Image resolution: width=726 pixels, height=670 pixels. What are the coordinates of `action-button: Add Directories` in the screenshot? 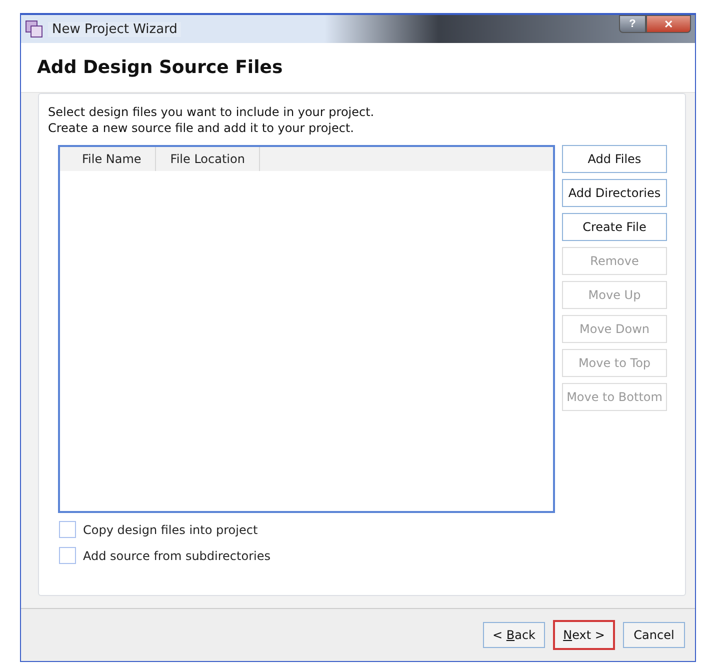 It's located at (614, 193).